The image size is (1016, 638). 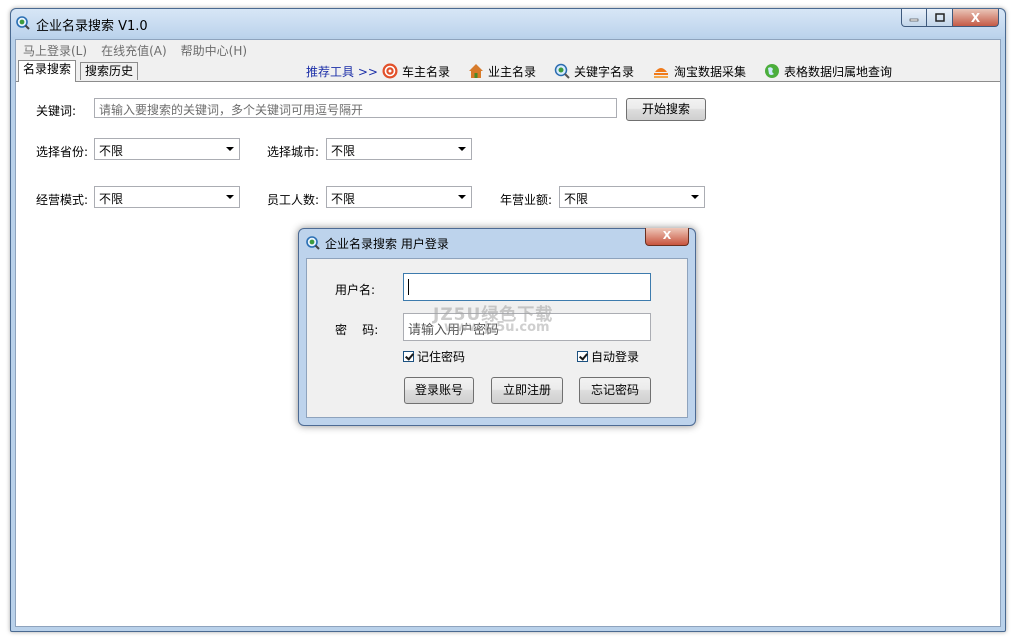 What do you see at coordinates (497, 327) in the screenshot?
I see `watermark-url: www.jz5u.com` at bounding box center [497, 327].